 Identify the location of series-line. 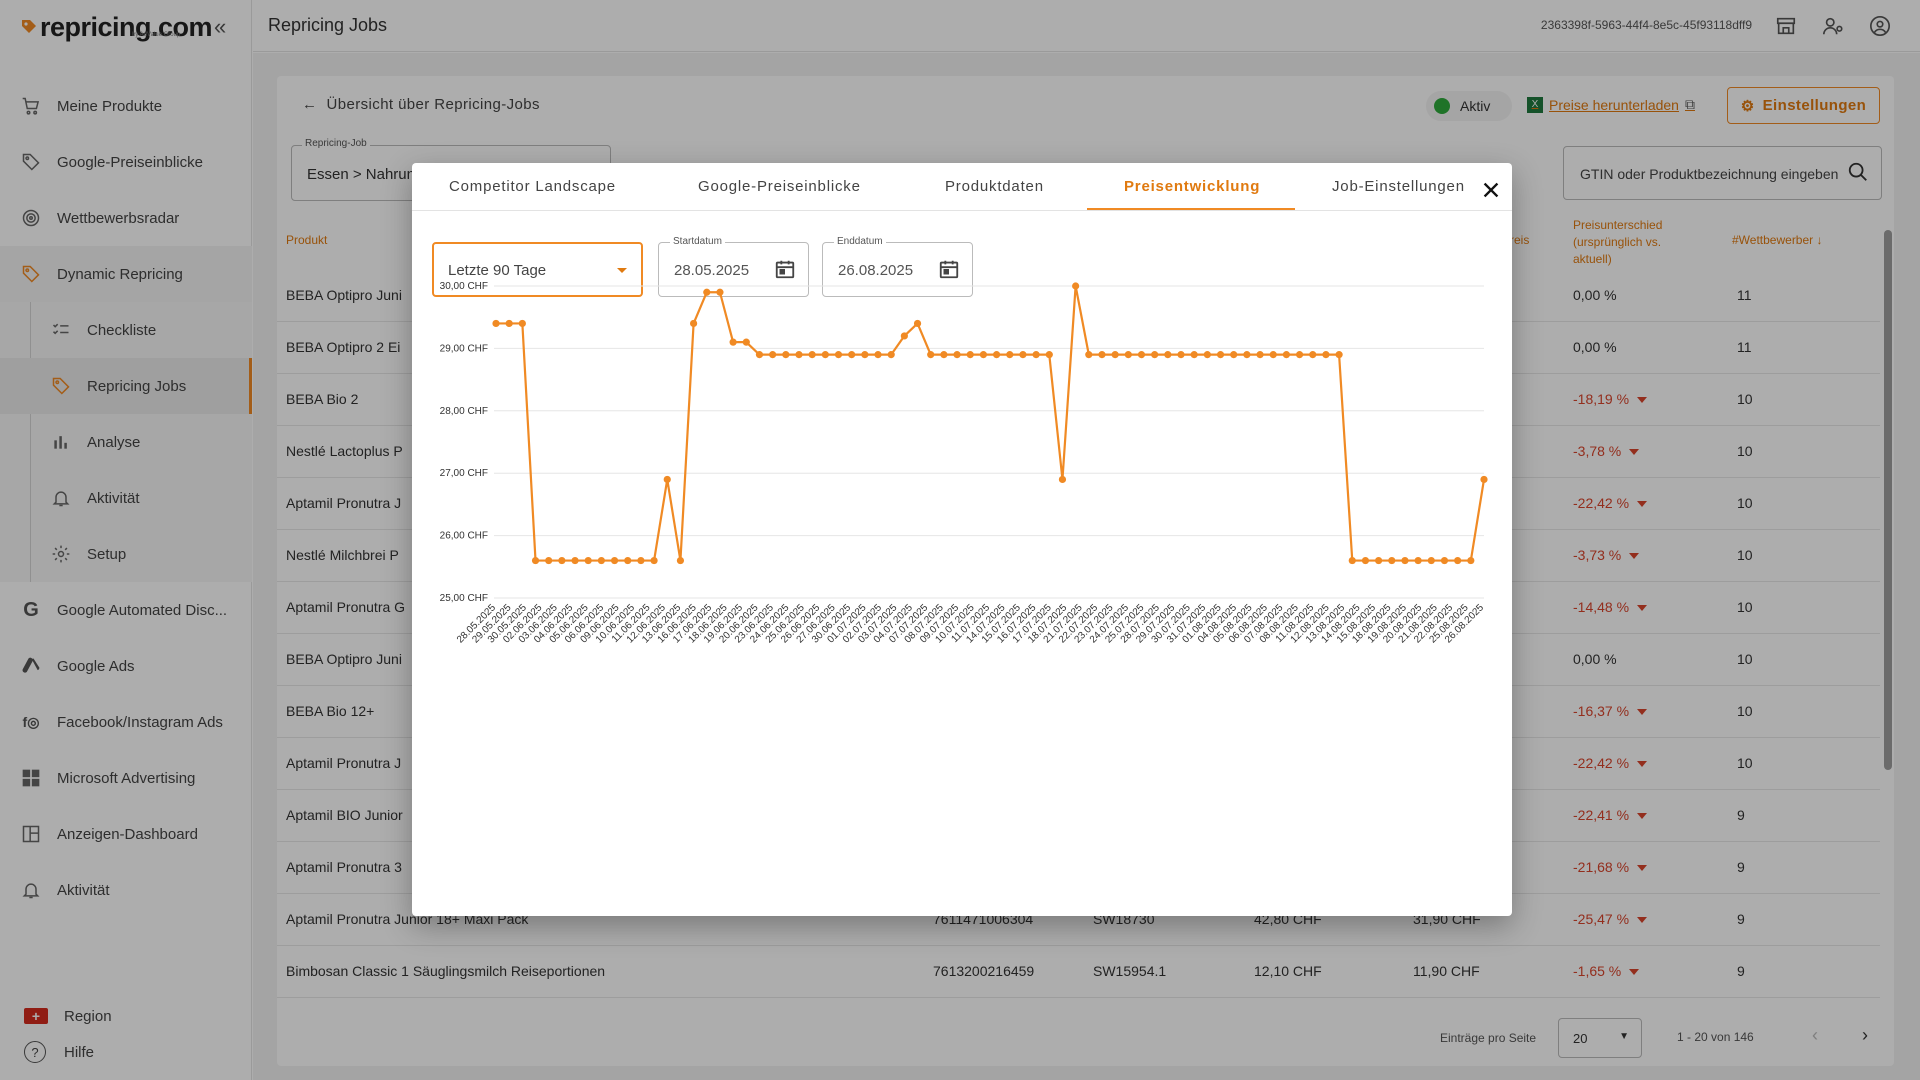
(991, 423).